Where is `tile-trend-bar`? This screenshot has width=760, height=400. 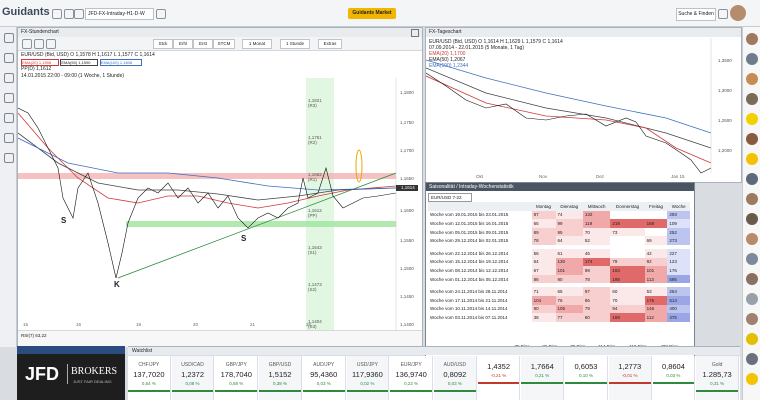 tile-trend-bar is located at coordinates (498, 383).